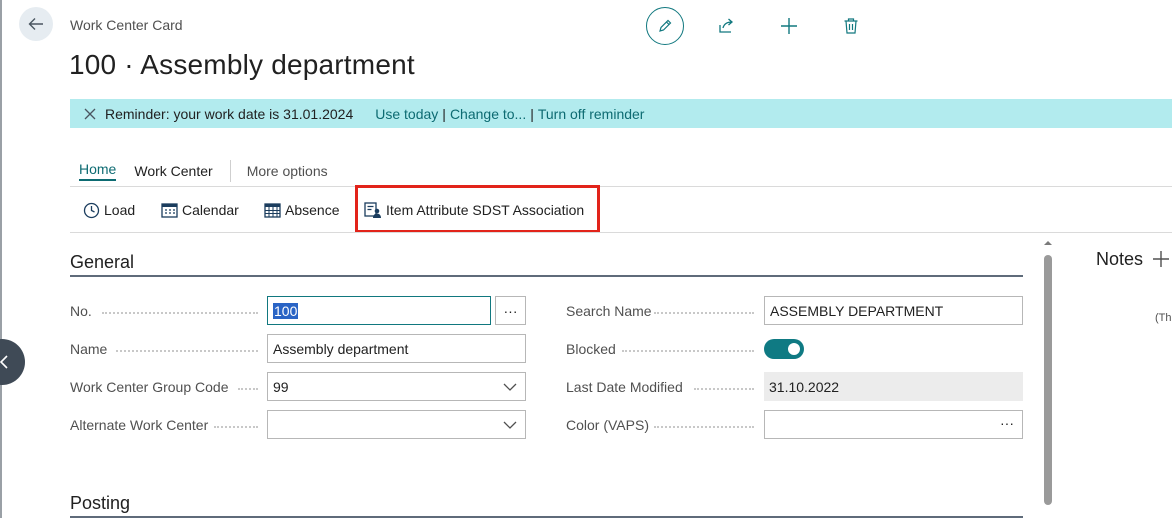  What do you see at coordinates (272, 210) in the screenshot?
I see `calendar-grid-icon` at bounding box center [272, 210].